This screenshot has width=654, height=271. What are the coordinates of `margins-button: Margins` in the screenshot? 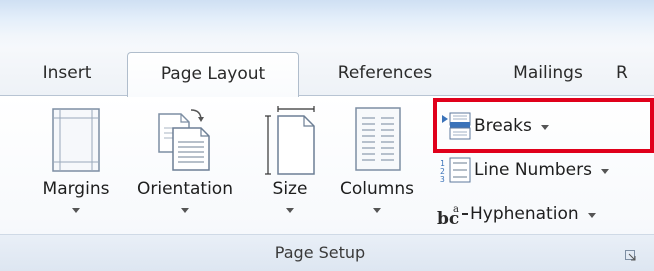 It's located at (76, 165).